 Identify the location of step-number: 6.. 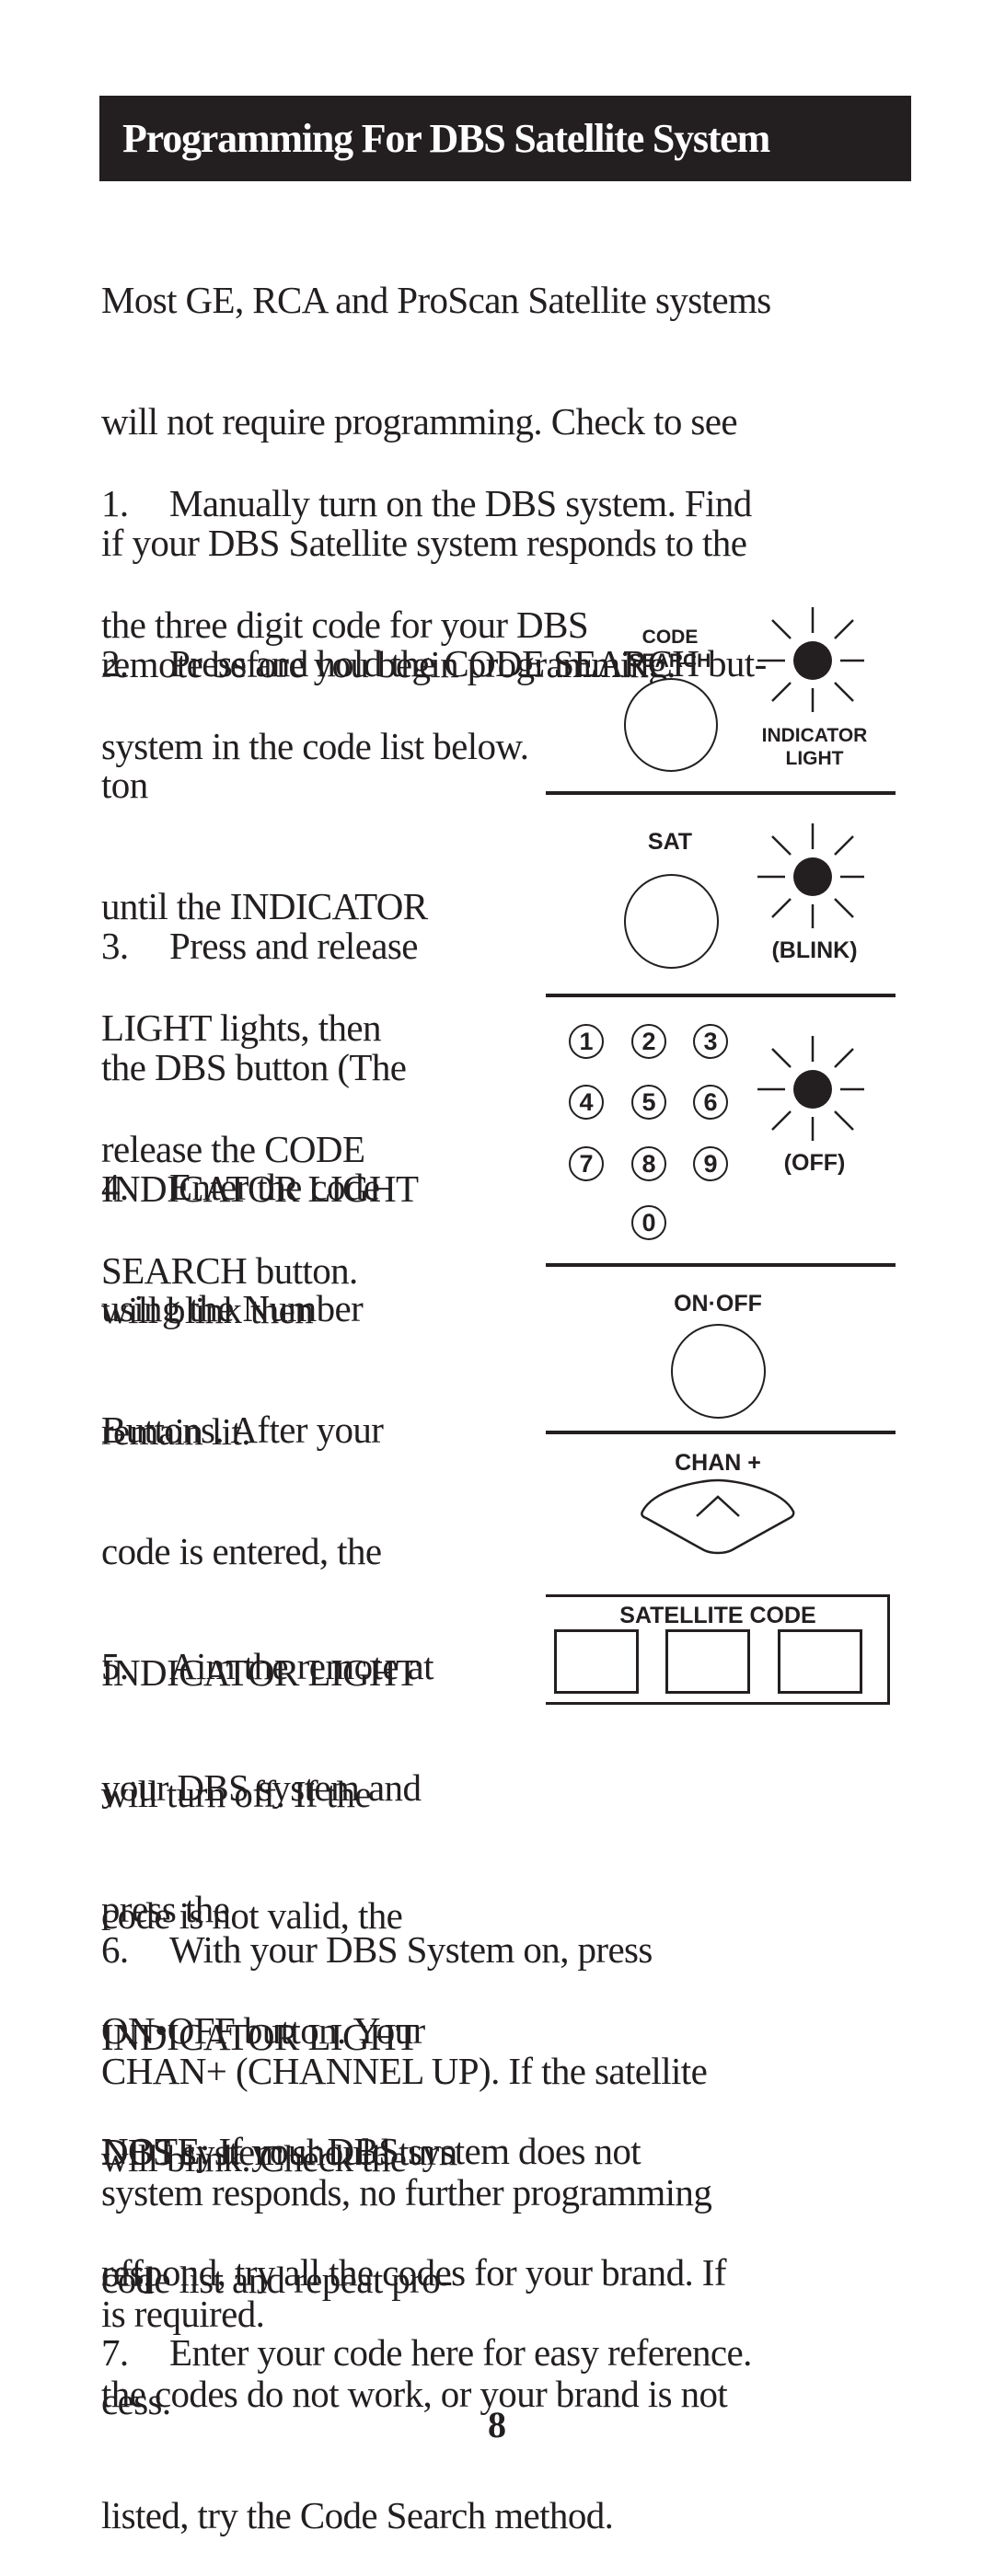
(115, 1949).